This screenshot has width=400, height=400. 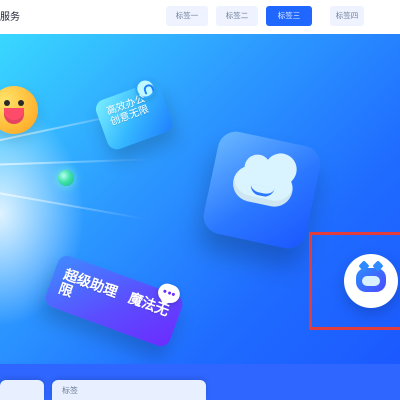 I want to click on nav-tab-2: 标签二, so click(x=237, y=16).